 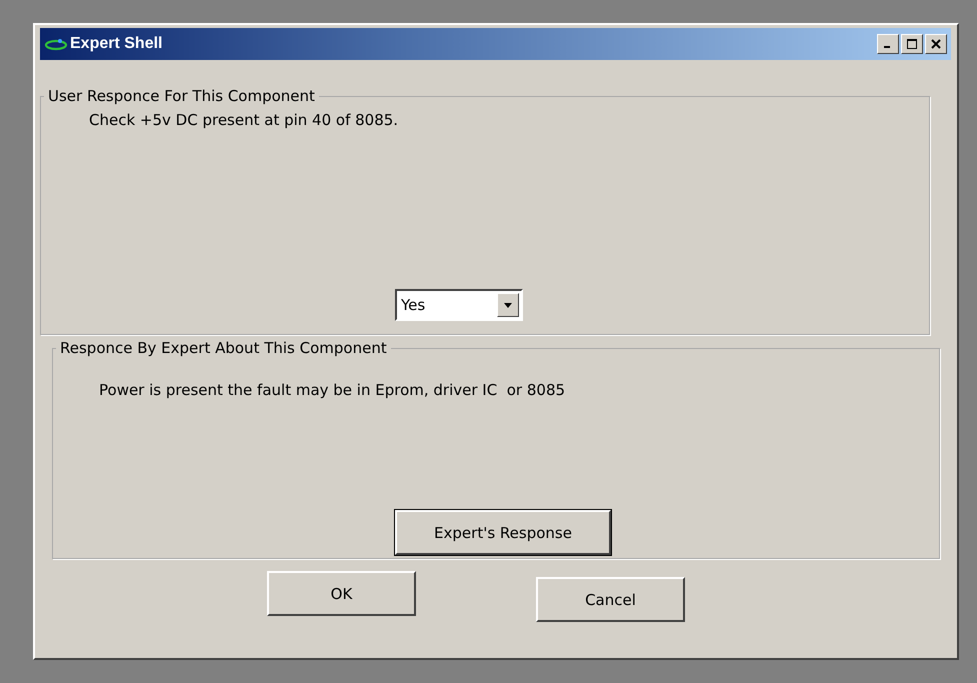 I want to click on group-legend: User Responce For This Component, so click(x=181, y=96).